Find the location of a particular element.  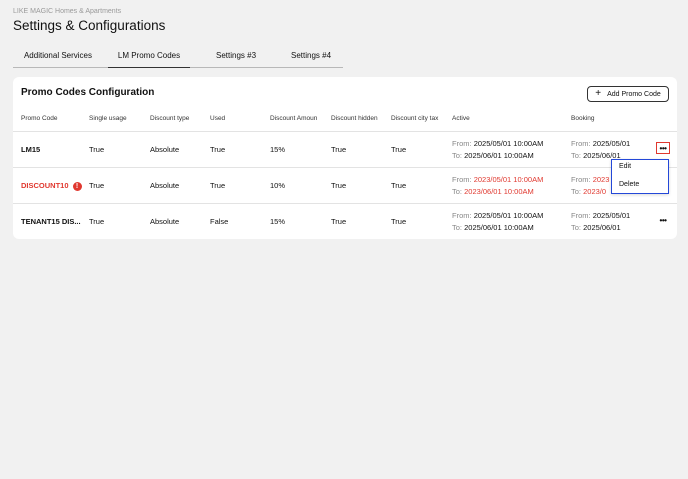

col-header-used: Used is located at coordinates (218, 118).